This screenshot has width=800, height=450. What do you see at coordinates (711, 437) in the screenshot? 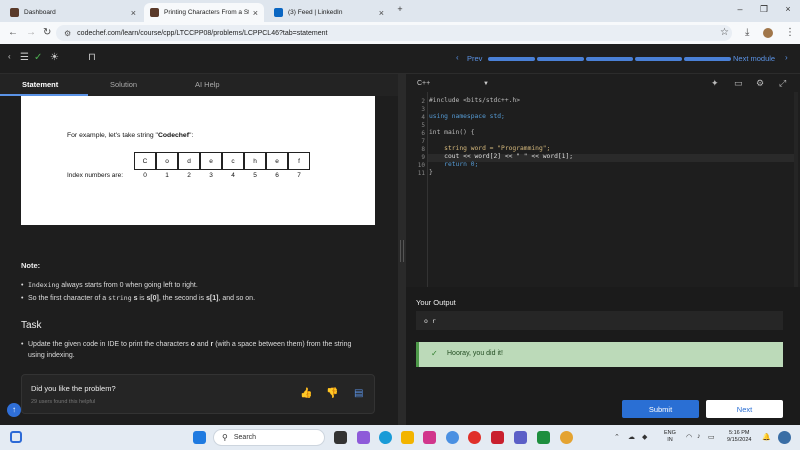
I see `battery-icon: ▭` at bounding box center [711, 437].